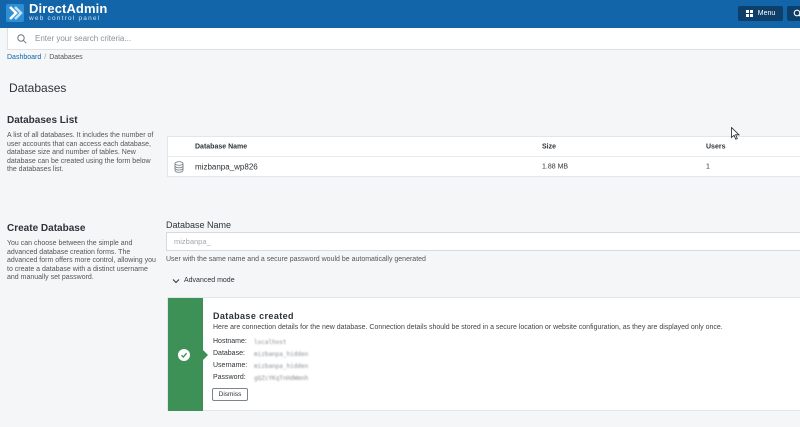 This screenshot has width=800, height=427. What do you see at coordinates (555, 167) in the screenshot?
I see `database-size: 1.88 MB` at bounding box center [555, 167].